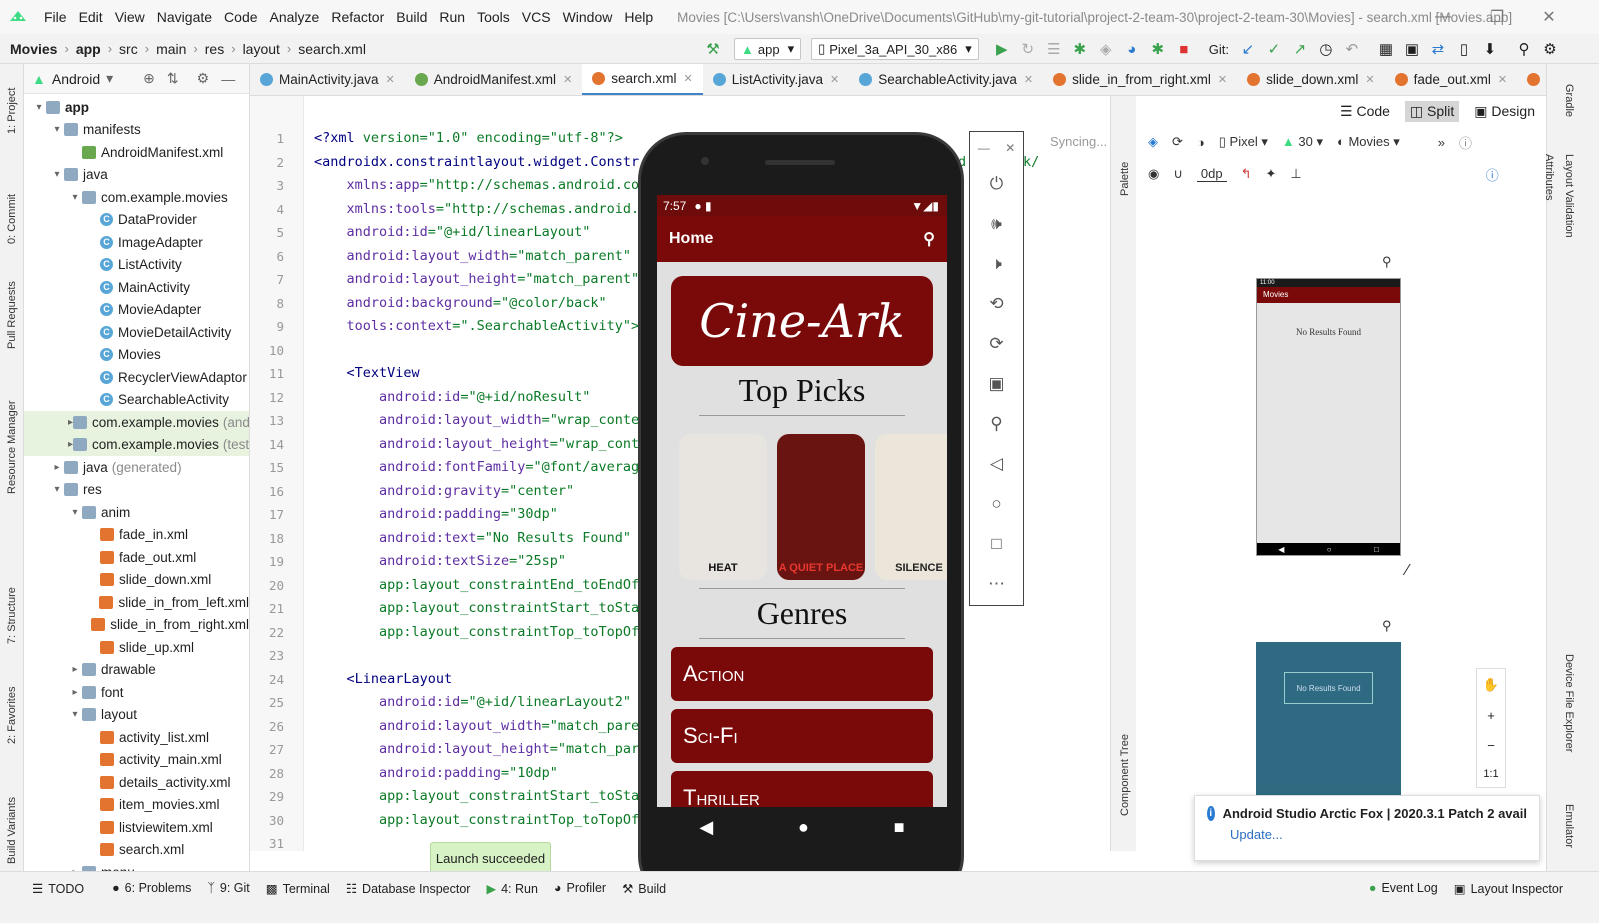  Describe the element at coordinates (984, 148) in the screenshot. I see `emulator-minimize-icon: —` at that location.